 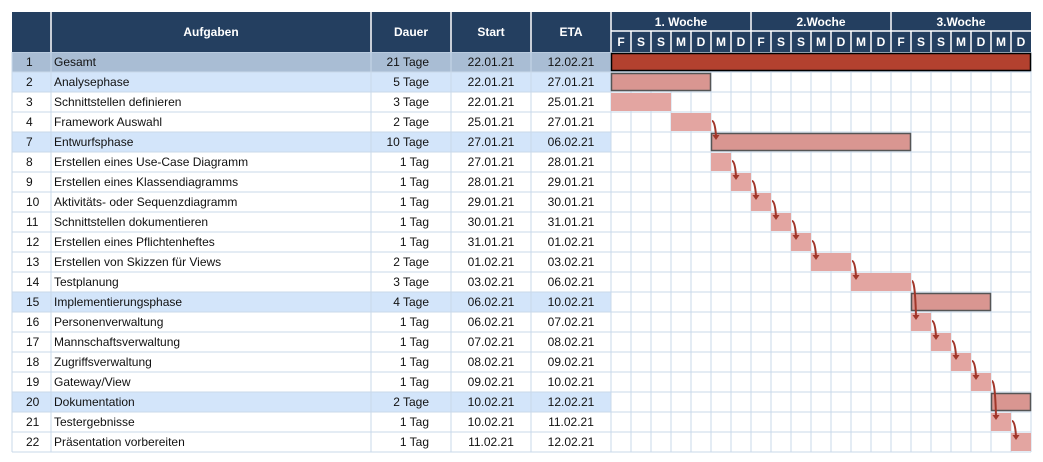 I want to click on cell-id: 13, so click(x=33, y=262).